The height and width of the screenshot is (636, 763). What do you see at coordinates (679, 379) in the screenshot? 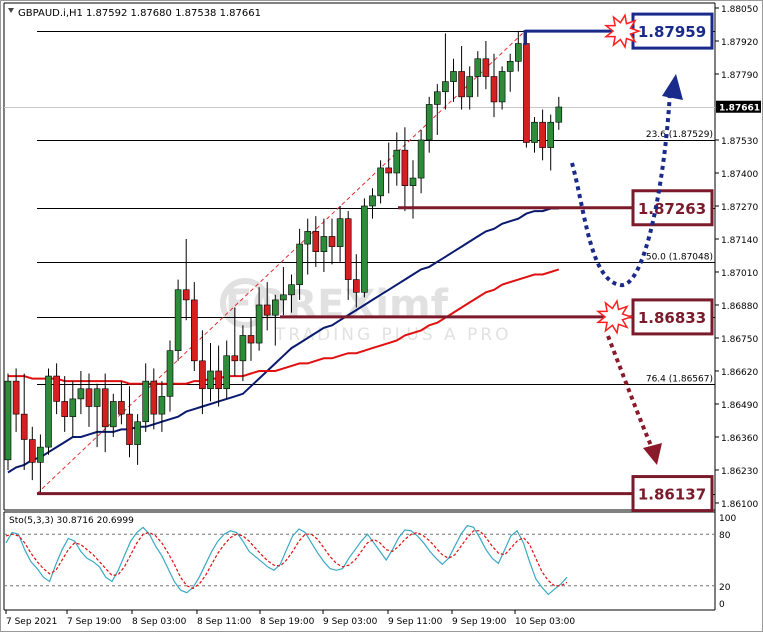
I see `fibo-label: 76.4 (1.86567)` at bounding box center [679, 379].